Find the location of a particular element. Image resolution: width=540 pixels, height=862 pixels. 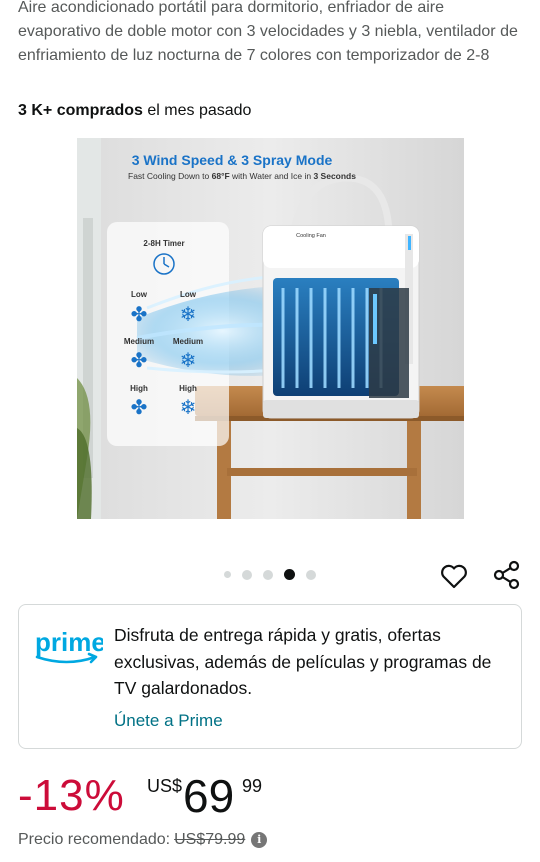

purchase-count: 3 K+ comprados el mes pasado is located at coordinates (134, 111).